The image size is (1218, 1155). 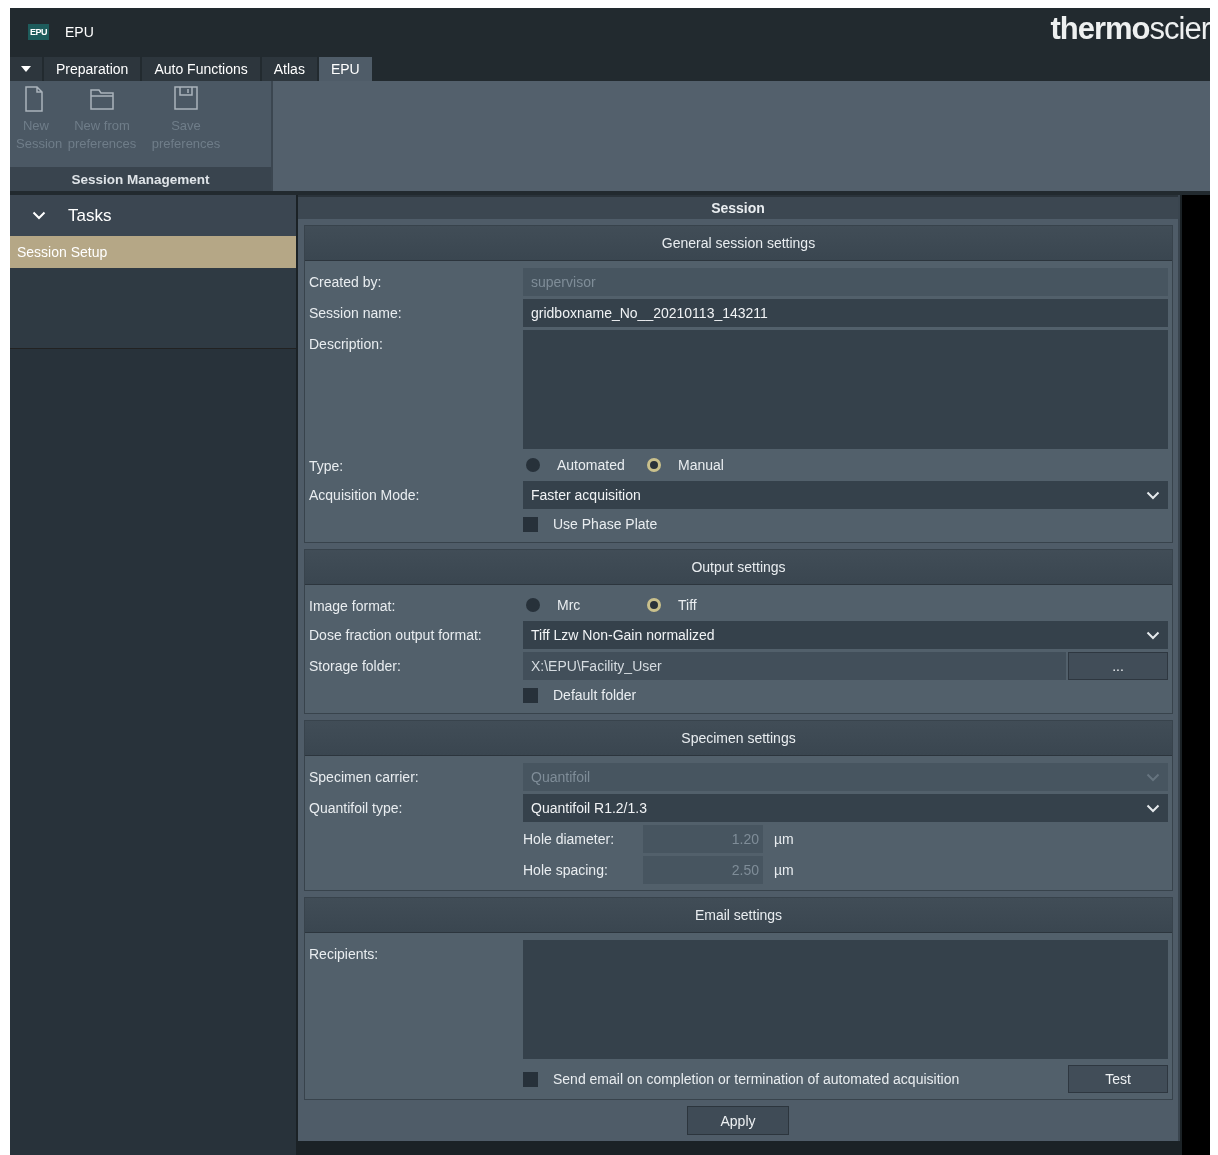 I want to click on section-header: Specimen settings, so click(x=738, y=738).